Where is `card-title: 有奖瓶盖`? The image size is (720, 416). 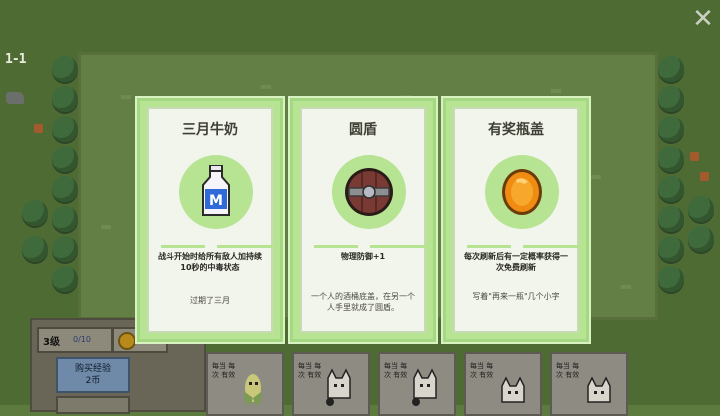 card-title: 有奖瓶盖 is located at coordinates (516, 130).